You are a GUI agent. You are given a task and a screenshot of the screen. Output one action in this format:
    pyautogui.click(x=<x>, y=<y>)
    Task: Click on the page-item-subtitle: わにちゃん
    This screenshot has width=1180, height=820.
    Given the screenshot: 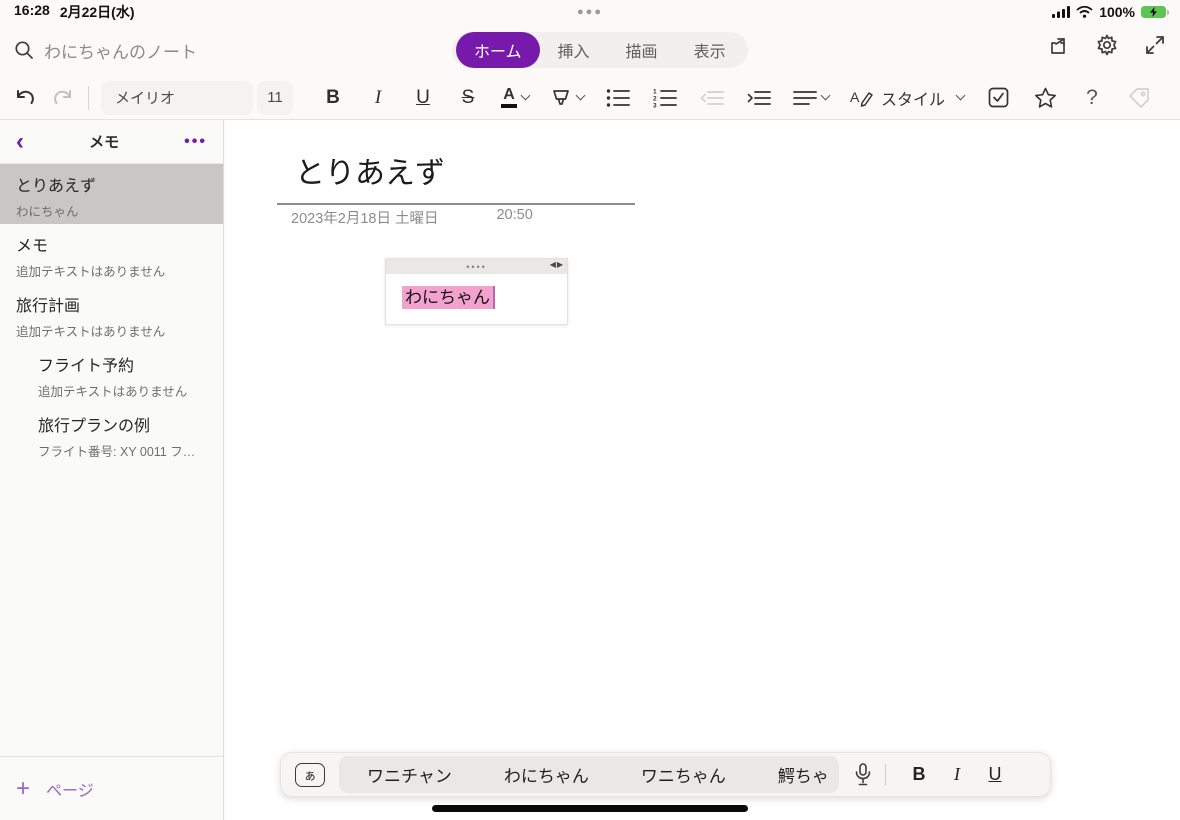 What is the action you would take?
    pyautogui.click(x=47, y=212)
    